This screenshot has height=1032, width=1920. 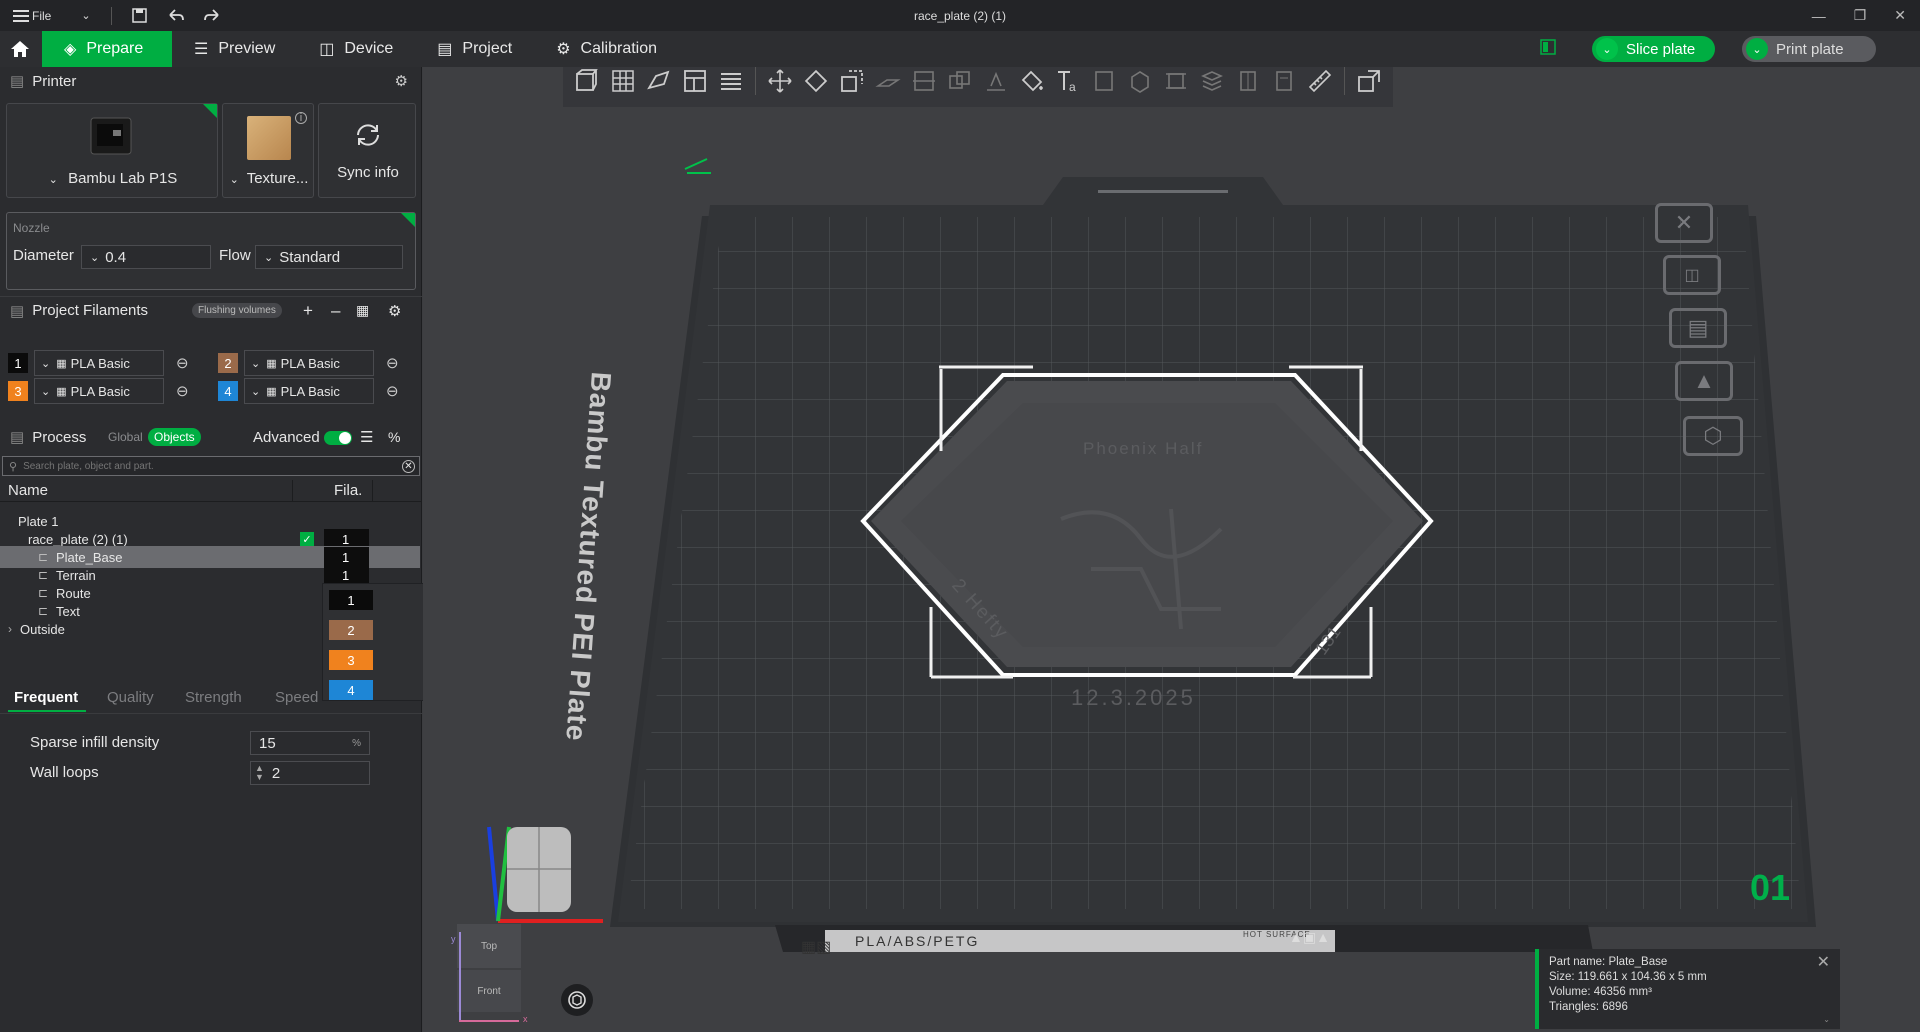 What do you see at coordinates (21, 49) in the screenshot?
I see `home-button` at bounding box center [21, 49].